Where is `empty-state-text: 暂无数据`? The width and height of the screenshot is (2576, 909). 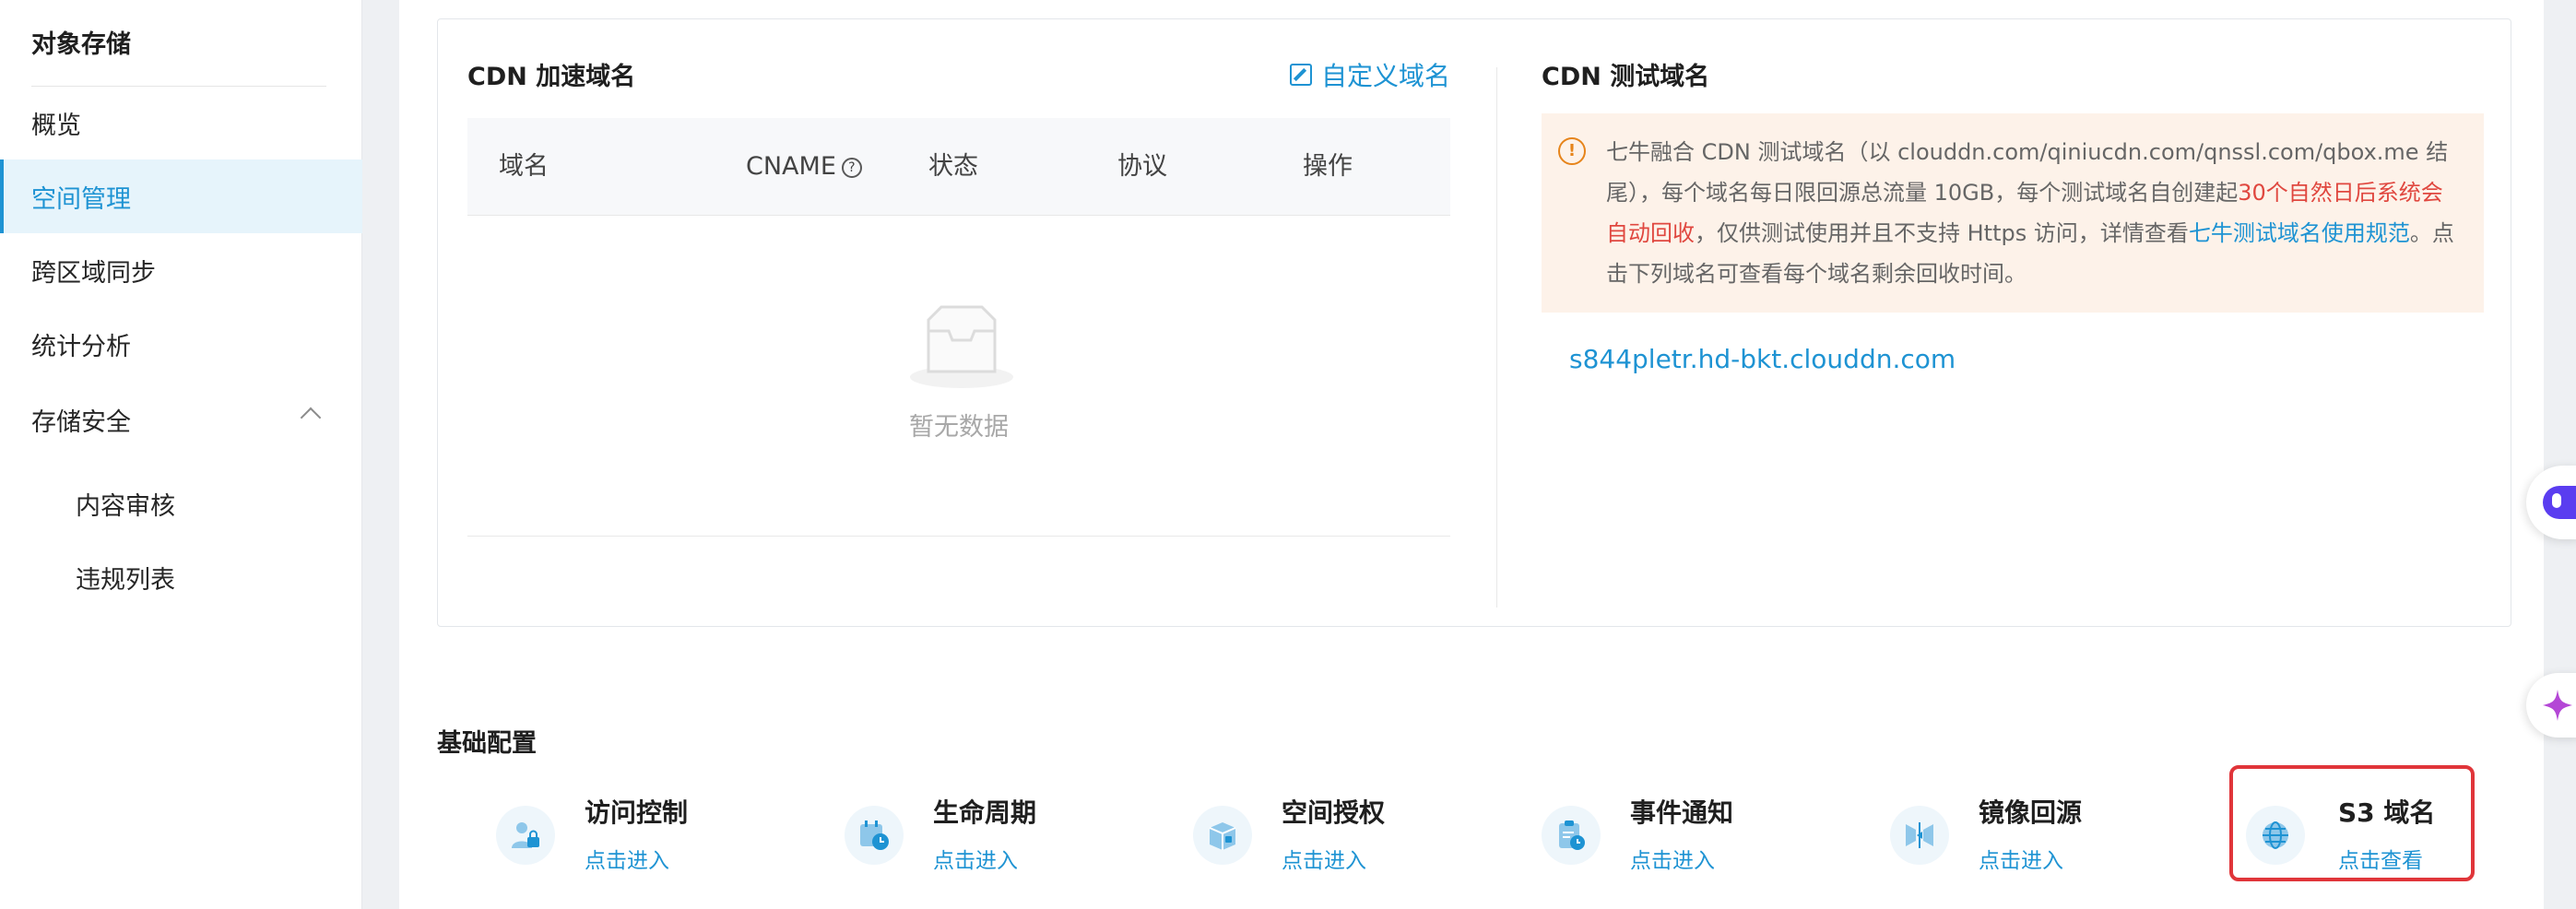
empty-state-text: 暂无数据 is located at coordinates (959, 427).